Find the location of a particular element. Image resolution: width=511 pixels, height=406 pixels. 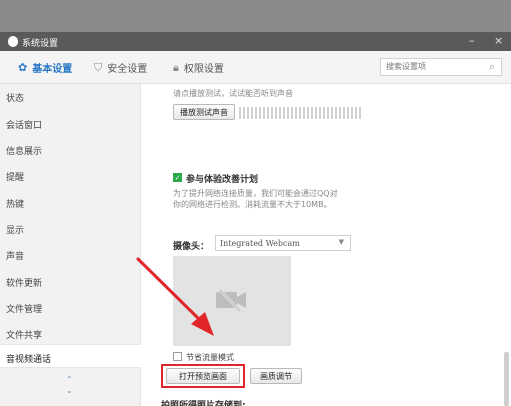

sidebar-item-software-update: 软件更新 is located at coordinates (24, 282).